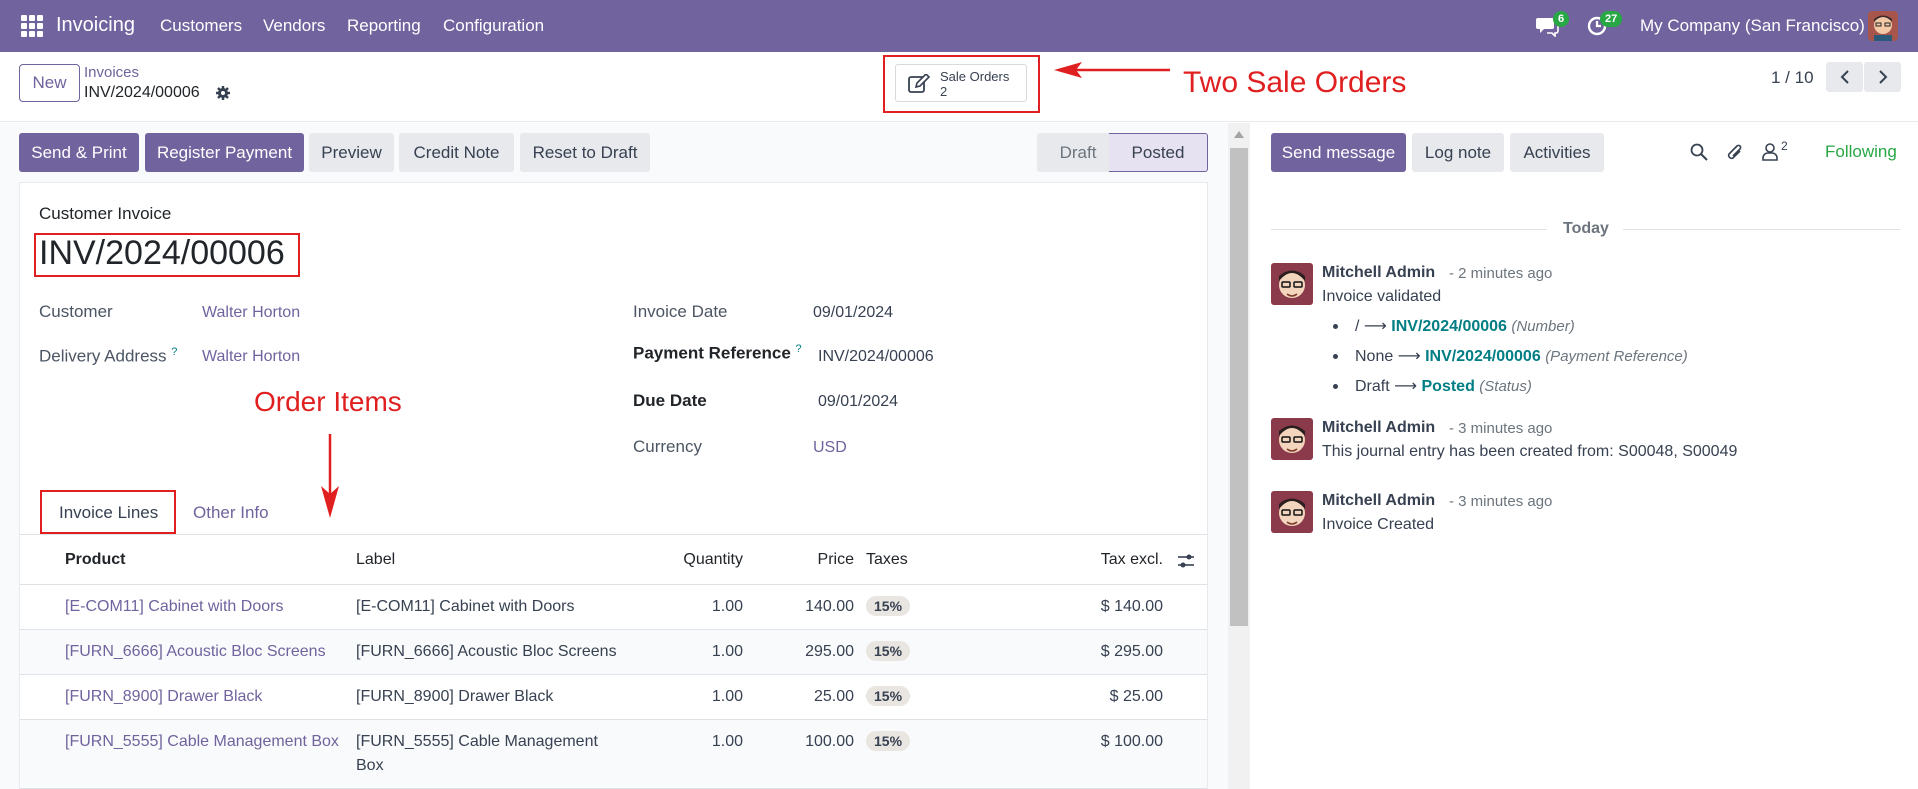  I want to click on column-header-product: Product, so click(95, 560).